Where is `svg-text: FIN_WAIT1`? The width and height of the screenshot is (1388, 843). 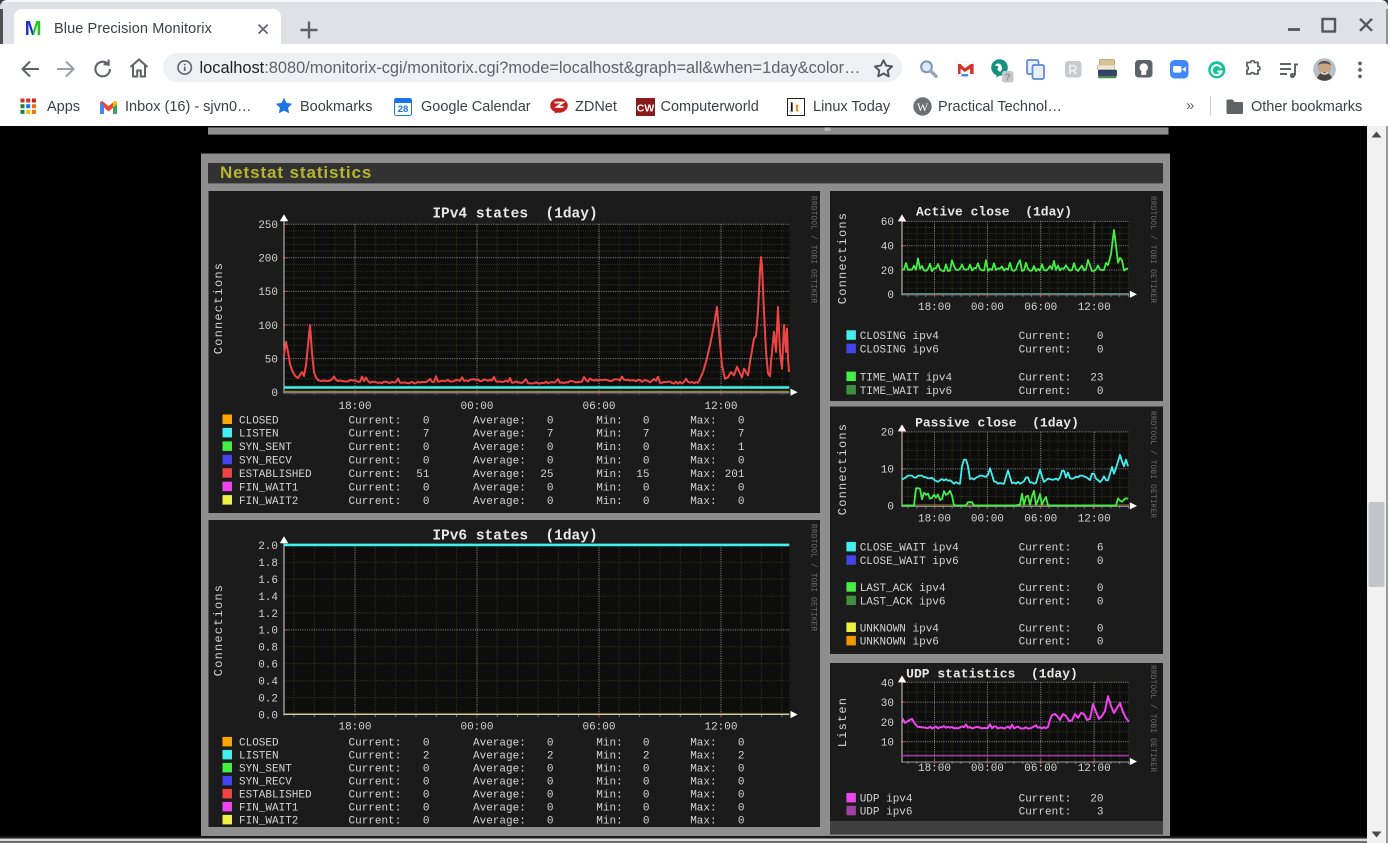 svg-text: FIN_WAIT1 is located at coordinates (269, 489).